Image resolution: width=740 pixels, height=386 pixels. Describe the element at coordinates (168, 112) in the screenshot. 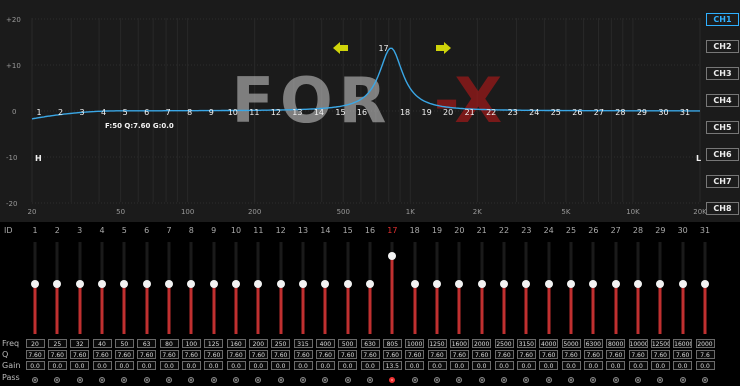

I see `band-point-label: 7` at that location.